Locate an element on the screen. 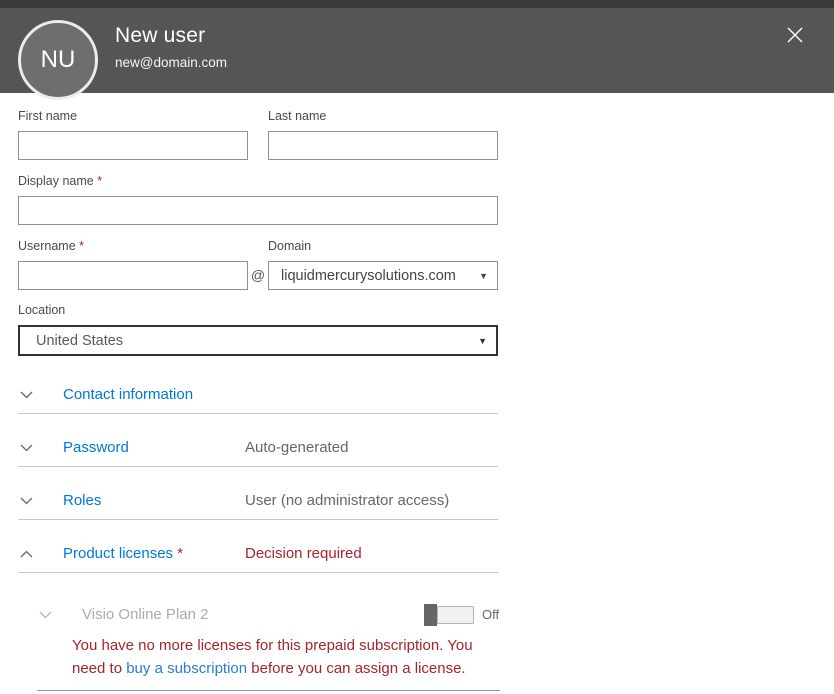  section-value: Auto-generated is located at coordinates (297, 447).